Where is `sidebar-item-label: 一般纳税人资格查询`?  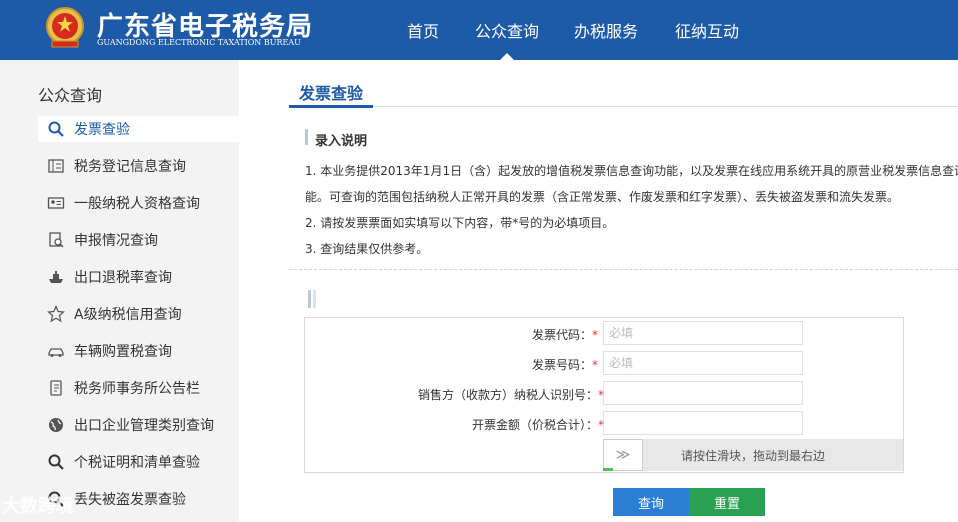 sidebar-item-label: 一般纳税人资格查询 is located at coordinates (137, 204).